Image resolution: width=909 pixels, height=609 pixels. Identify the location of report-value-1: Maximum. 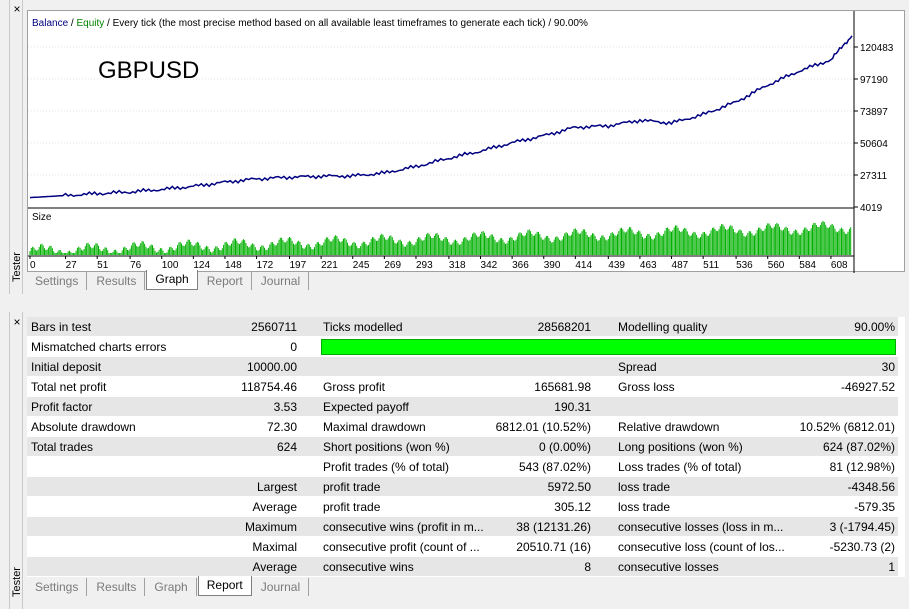
(270, 527).